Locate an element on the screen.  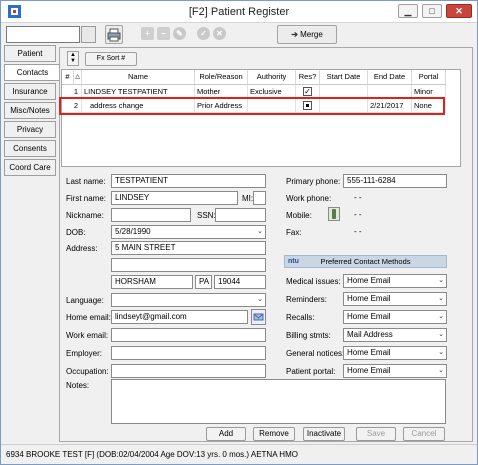
remove-minus-icon: − is located at coordinates (163, 33).